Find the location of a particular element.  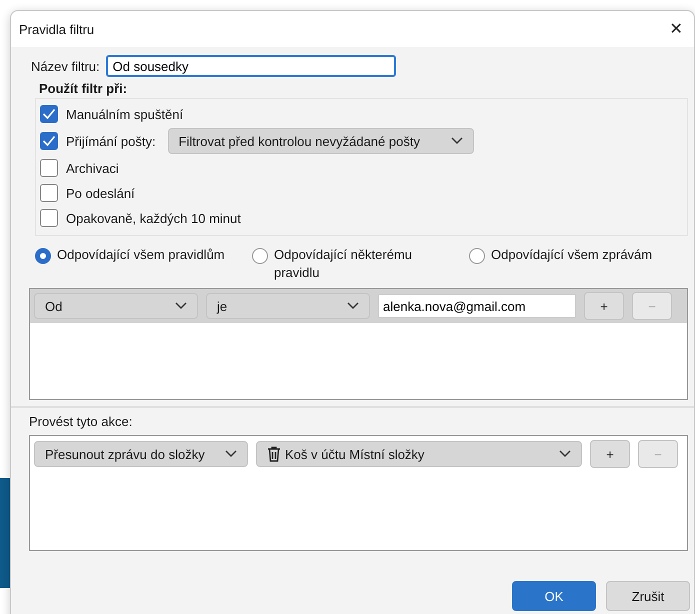

checkbox-label: Archivaci is located at coordinates (92, 168).